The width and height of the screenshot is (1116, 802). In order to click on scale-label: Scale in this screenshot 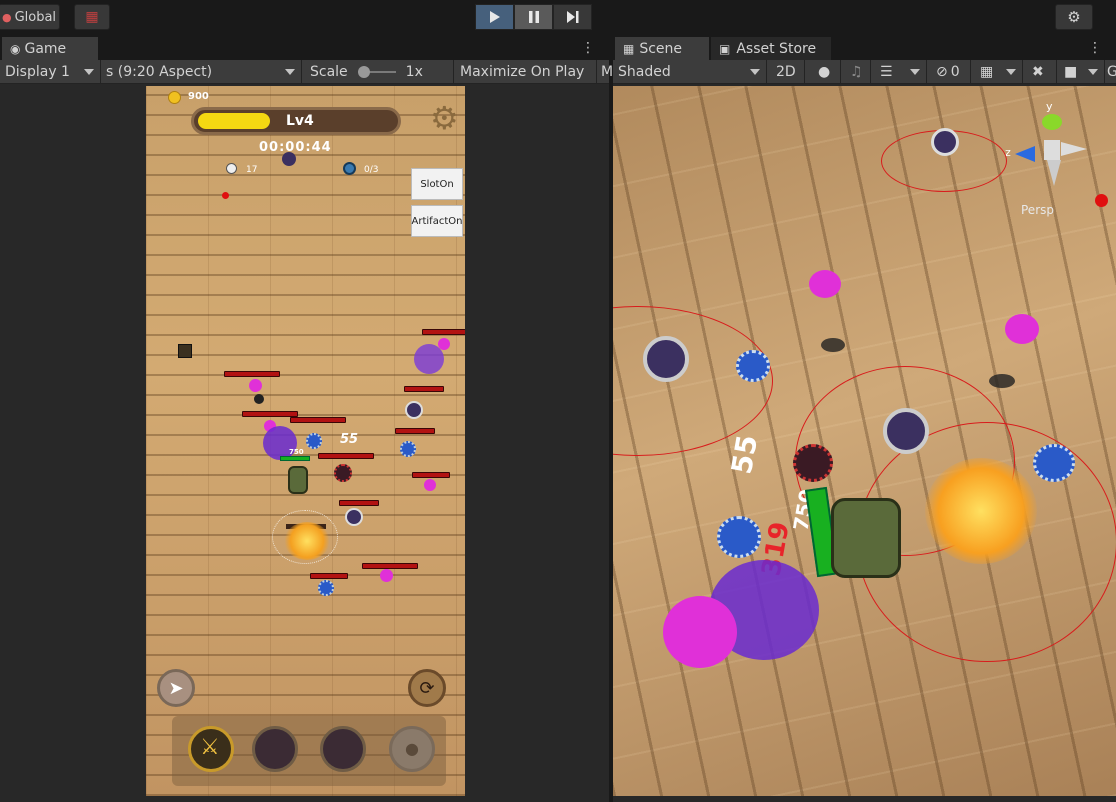, I will do `click(329, 72)`.